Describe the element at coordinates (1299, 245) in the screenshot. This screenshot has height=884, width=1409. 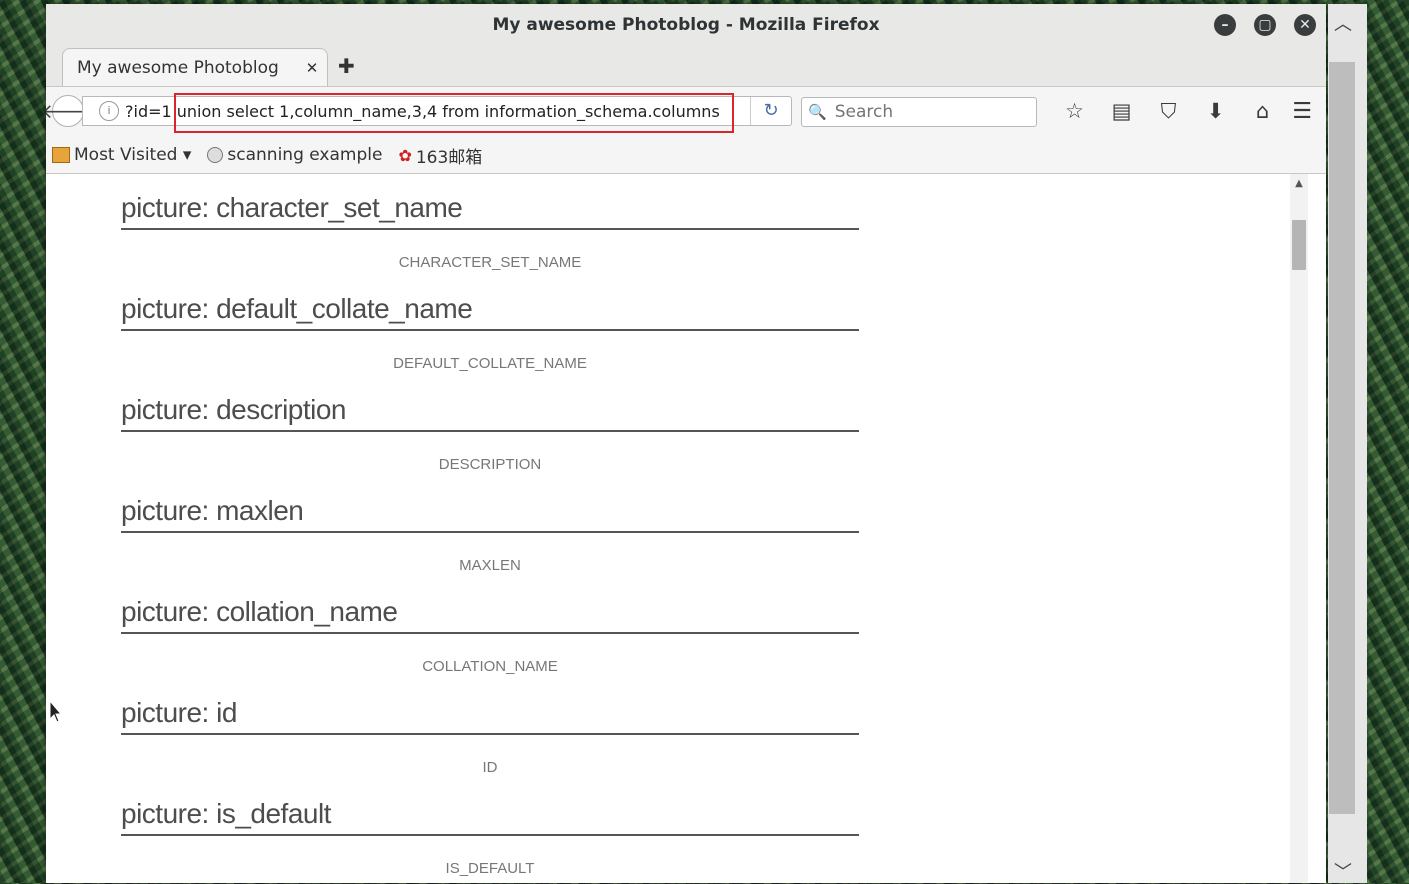
I see `scrollbar-thumb` at that location.